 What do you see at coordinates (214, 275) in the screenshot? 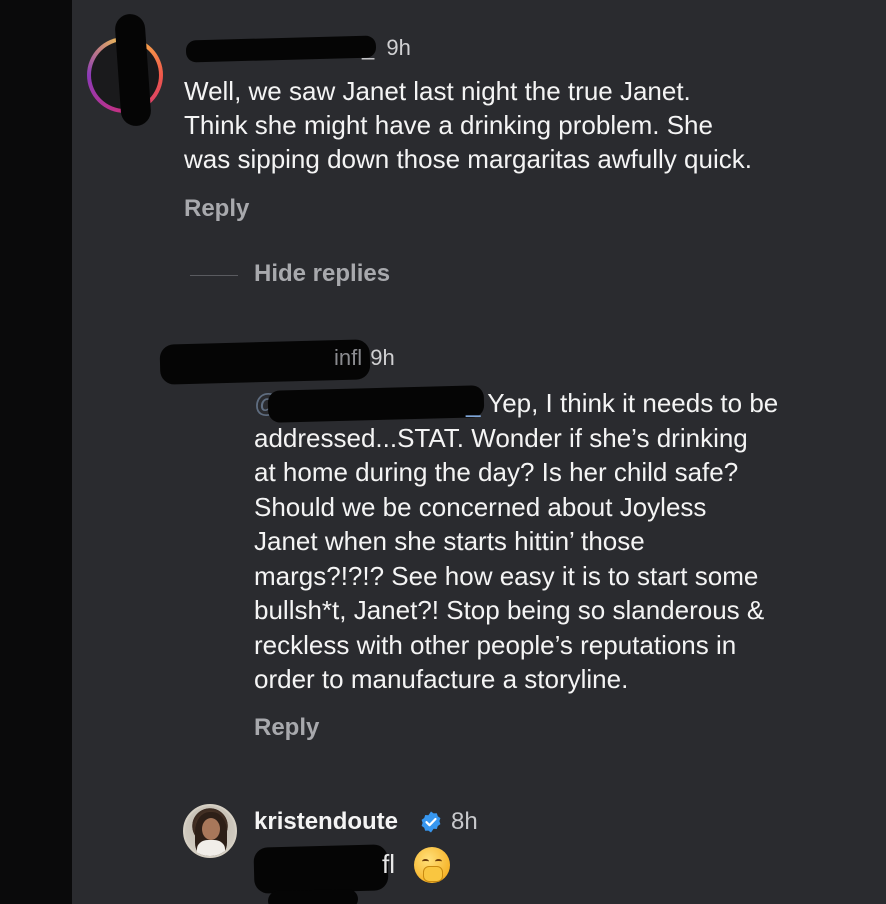
I see `thread-divider` at bounding box center [214, 275].